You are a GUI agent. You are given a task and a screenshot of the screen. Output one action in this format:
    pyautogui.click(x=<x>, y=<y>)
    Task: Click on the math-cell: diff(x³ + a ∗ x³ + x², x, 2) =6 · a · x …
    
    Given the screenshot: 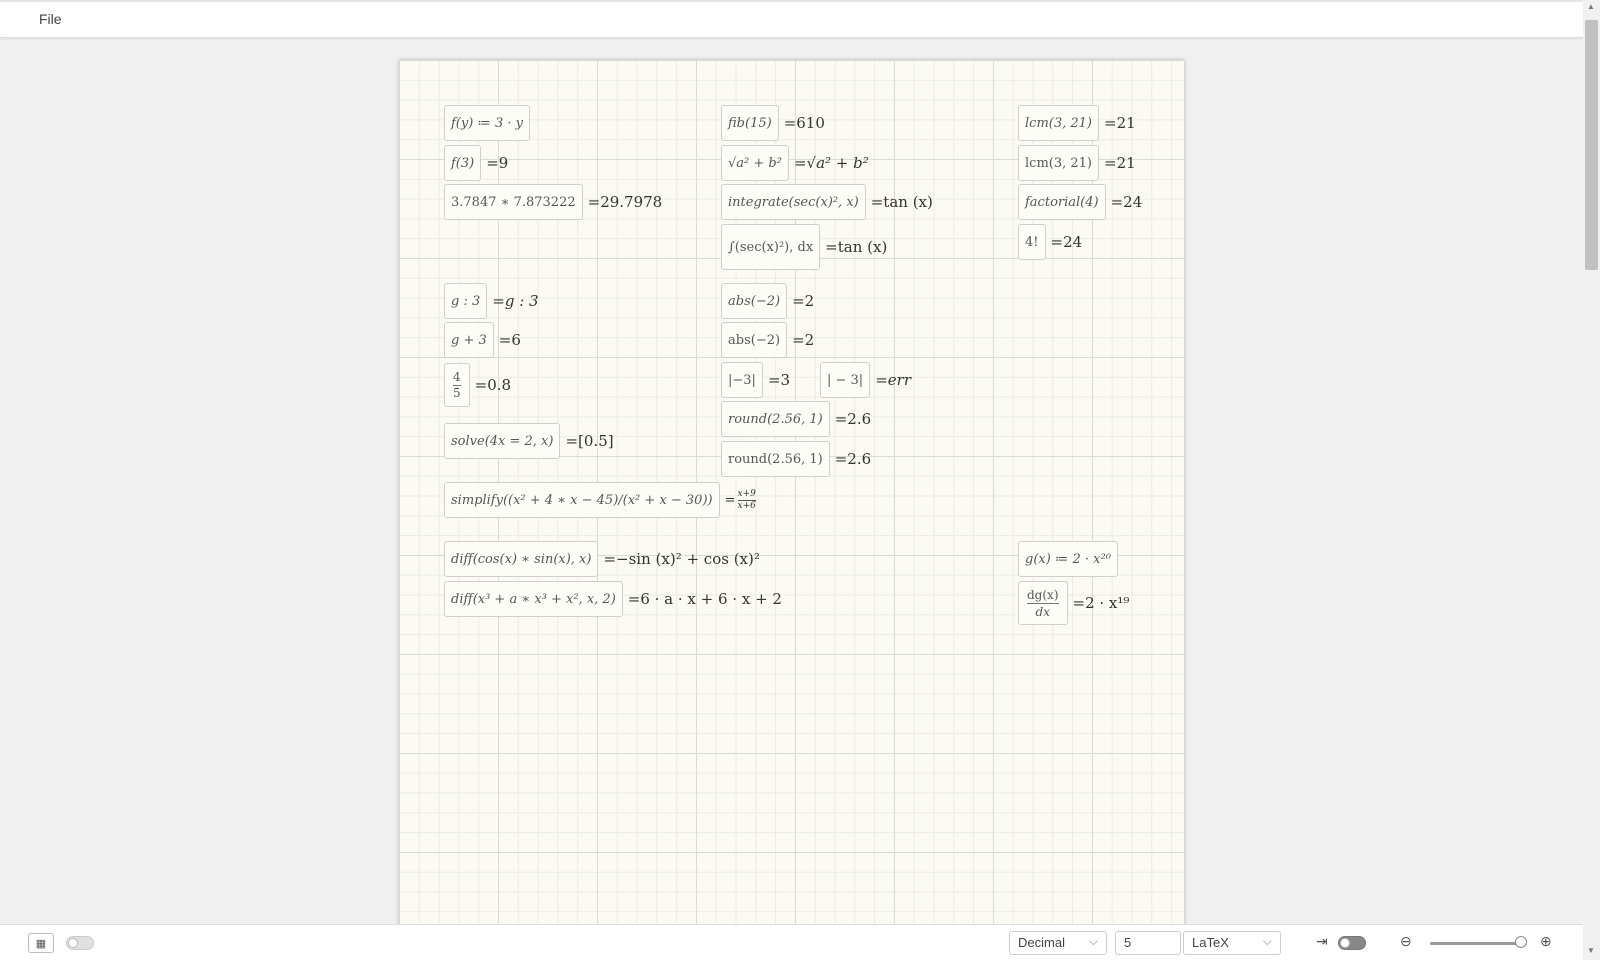 What is the action you would take?
    pyautogui.click(x=613, y=599)
    